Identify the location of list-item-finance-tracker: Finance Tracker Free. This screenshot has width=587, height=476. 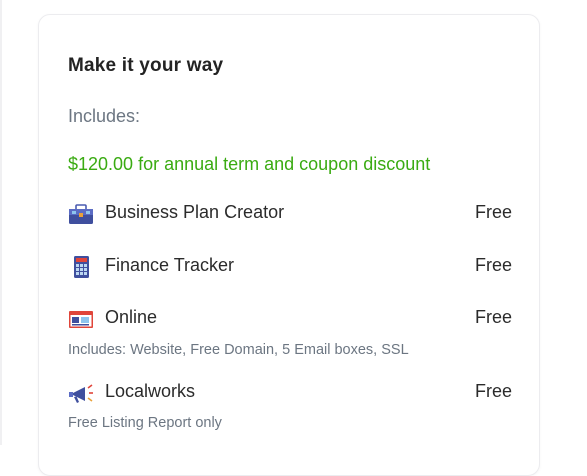
(290, 267).